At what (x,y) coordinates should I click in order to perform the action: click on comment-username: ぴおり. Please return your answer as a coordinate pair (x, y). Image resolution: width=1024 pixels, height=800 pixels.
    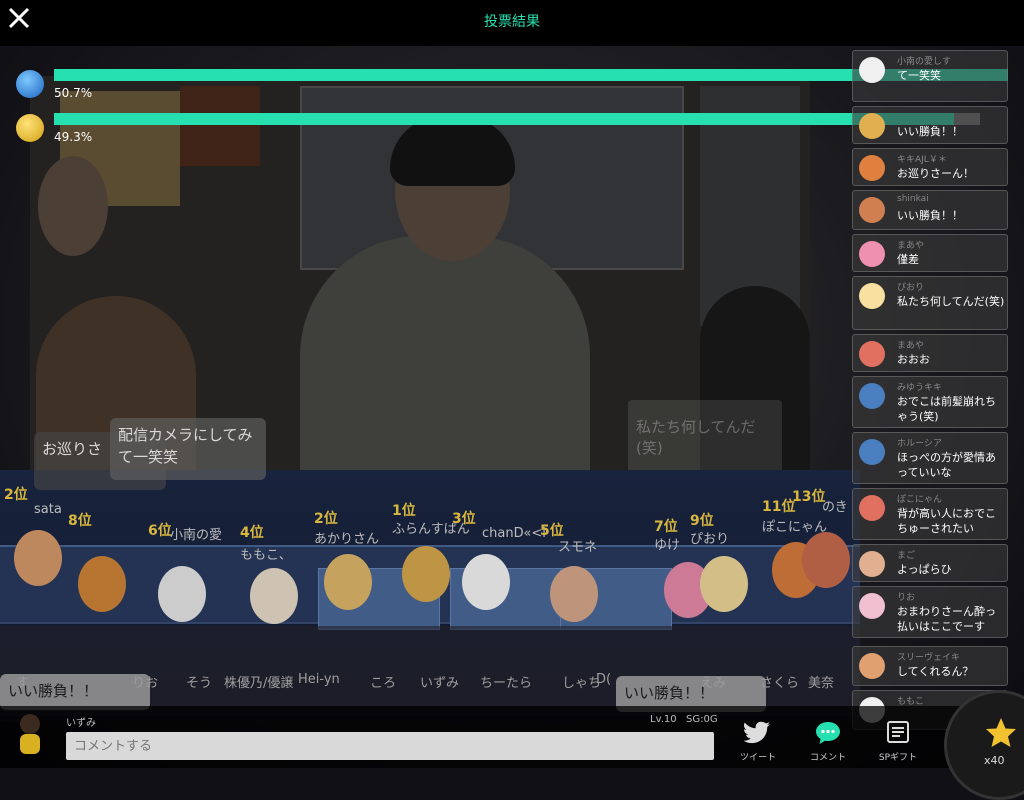
    Looking at the image, I should click on (911, 288).